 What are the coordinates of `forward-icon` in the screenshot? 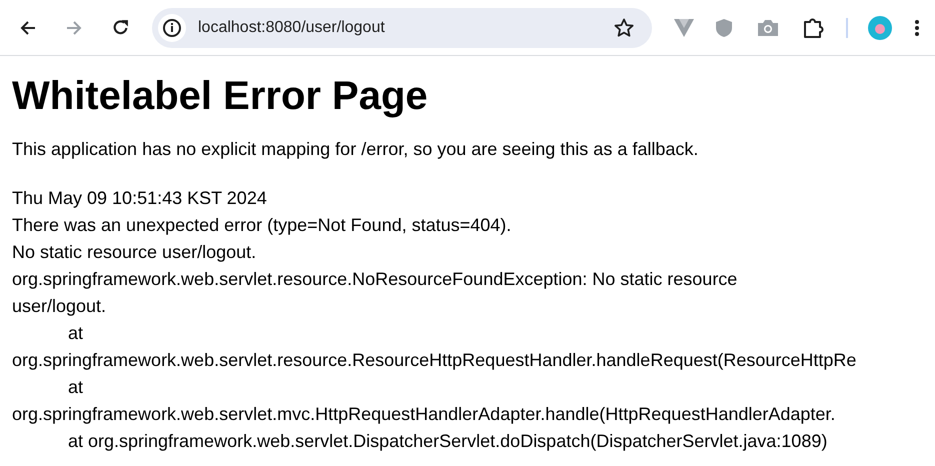 It's located at (74, 28).